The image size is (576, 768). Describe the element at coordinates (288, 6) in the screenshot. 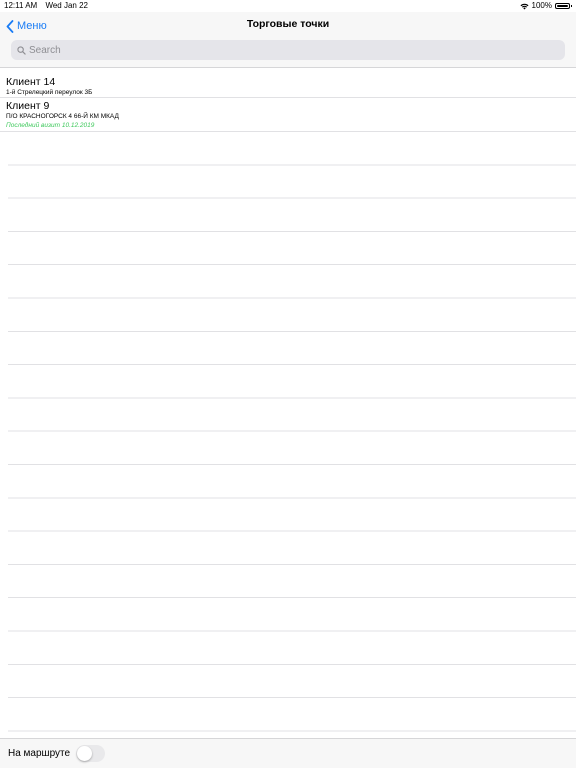

I see `status-bar: 12:11 AM Wed Jan 22 100%` at that location.